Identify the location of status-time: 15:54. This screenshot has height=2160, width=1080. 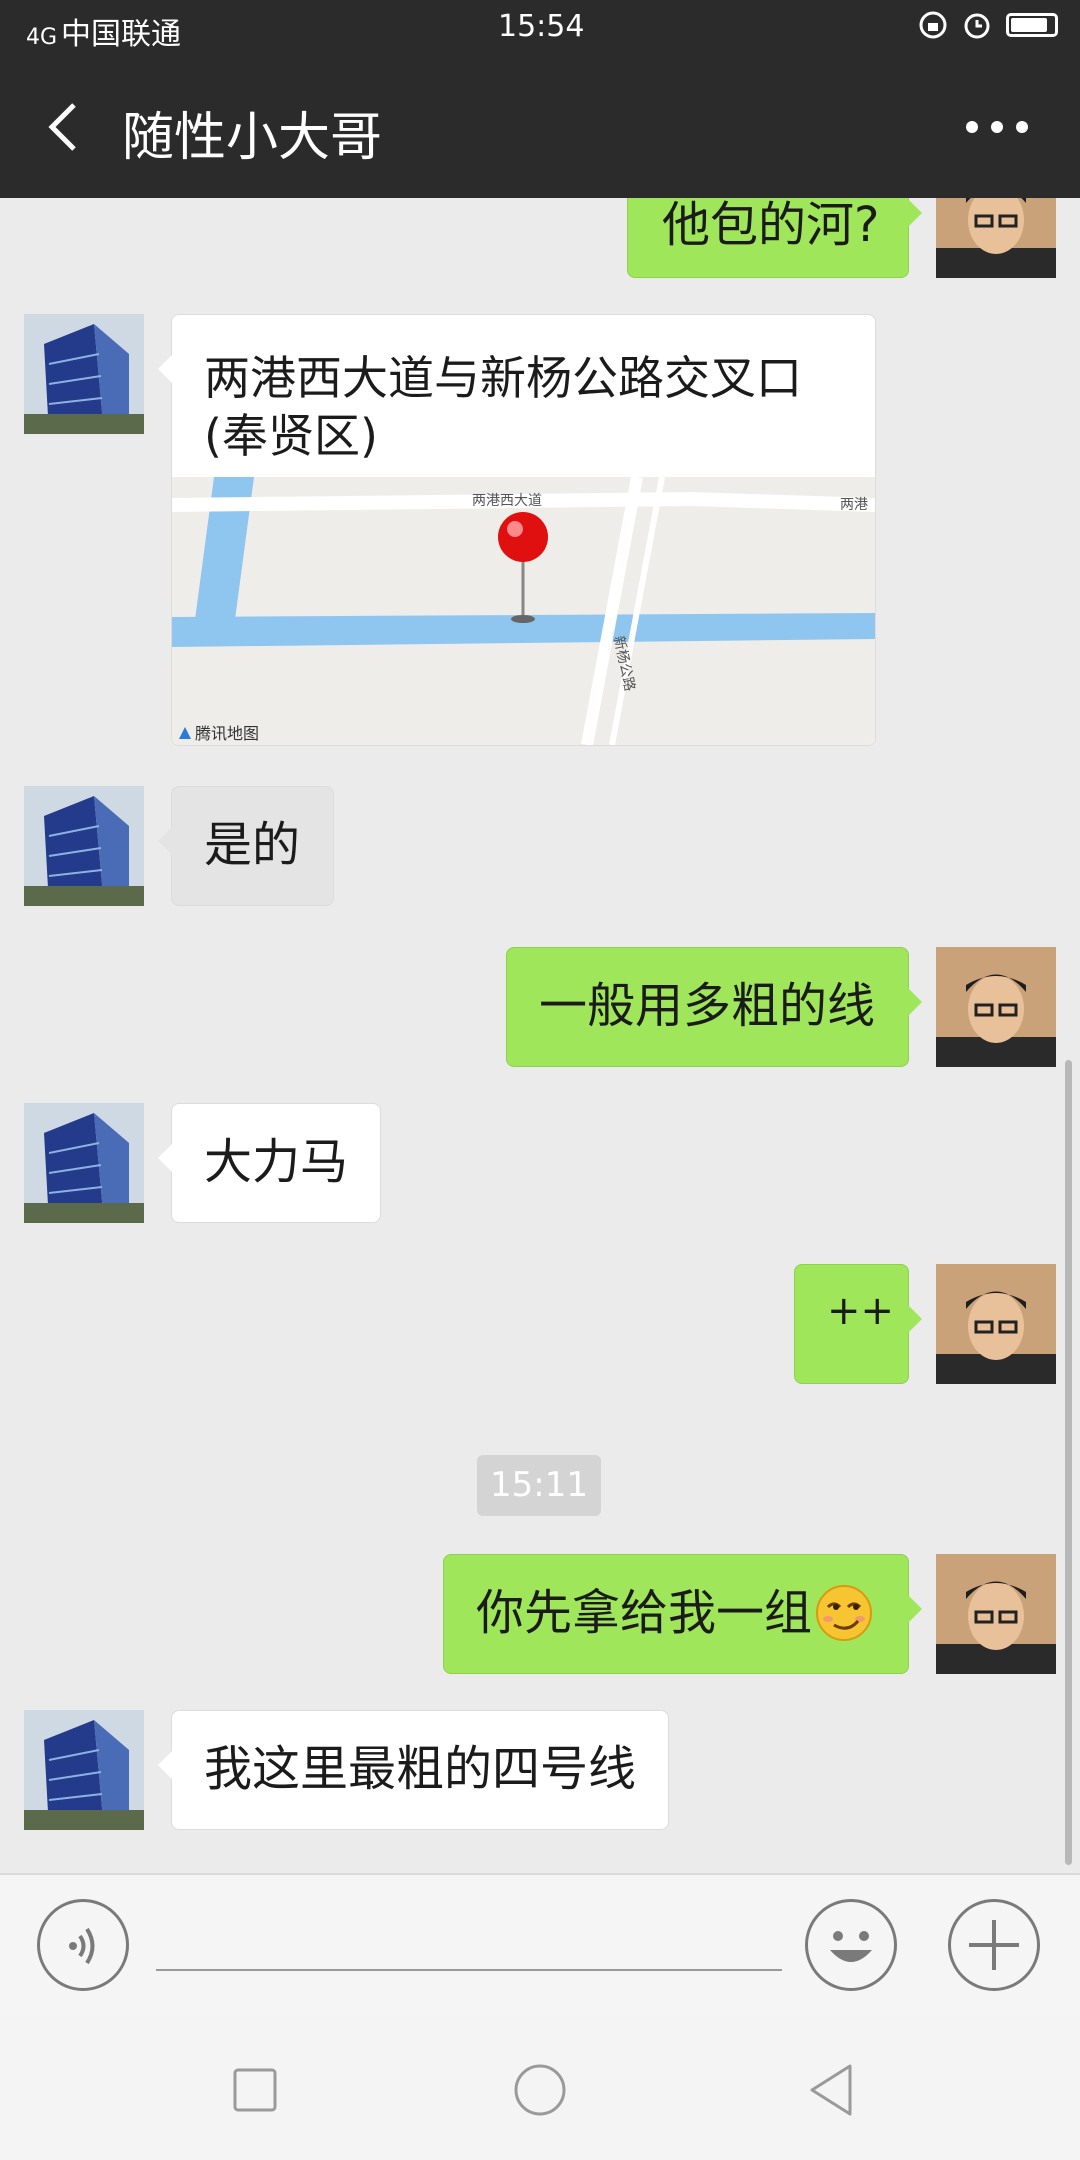
(541, 26).